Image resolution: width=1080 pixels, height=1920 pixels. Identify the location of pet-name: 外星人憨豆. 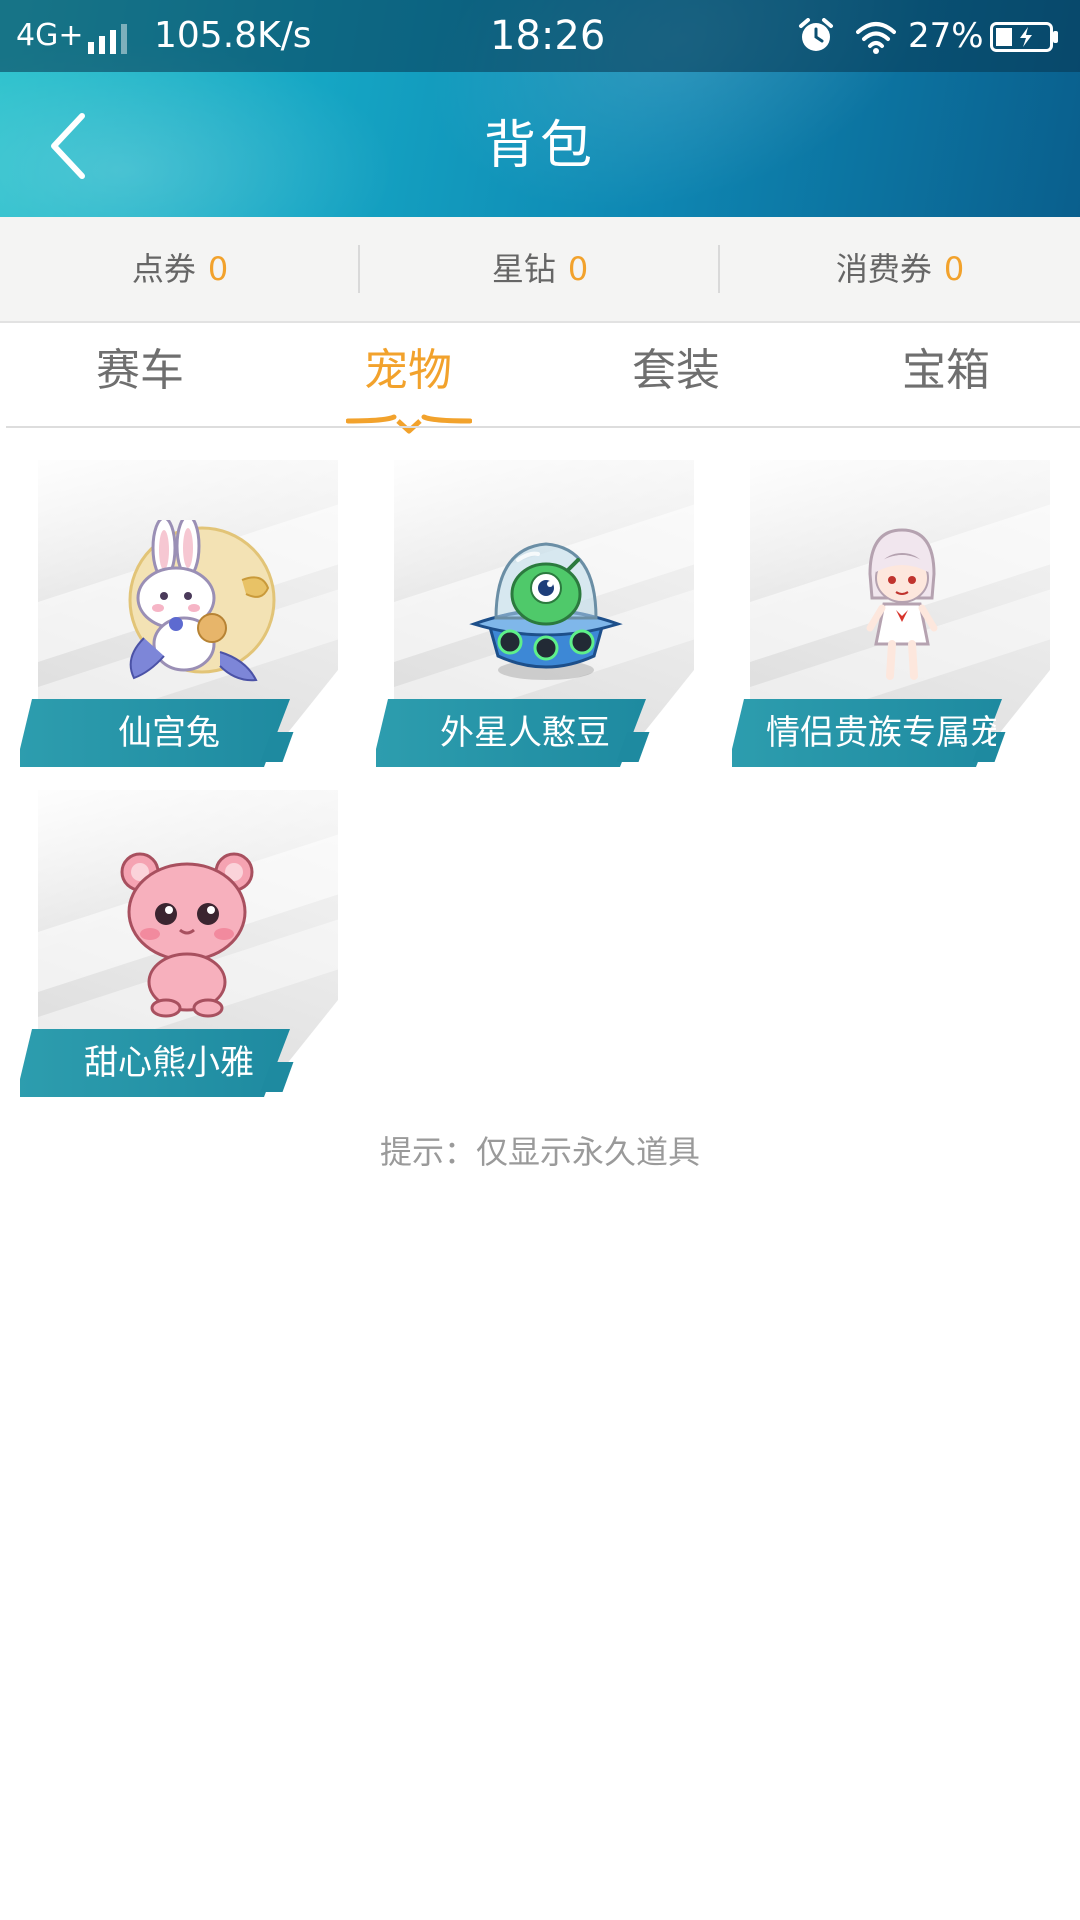
(525, 733).